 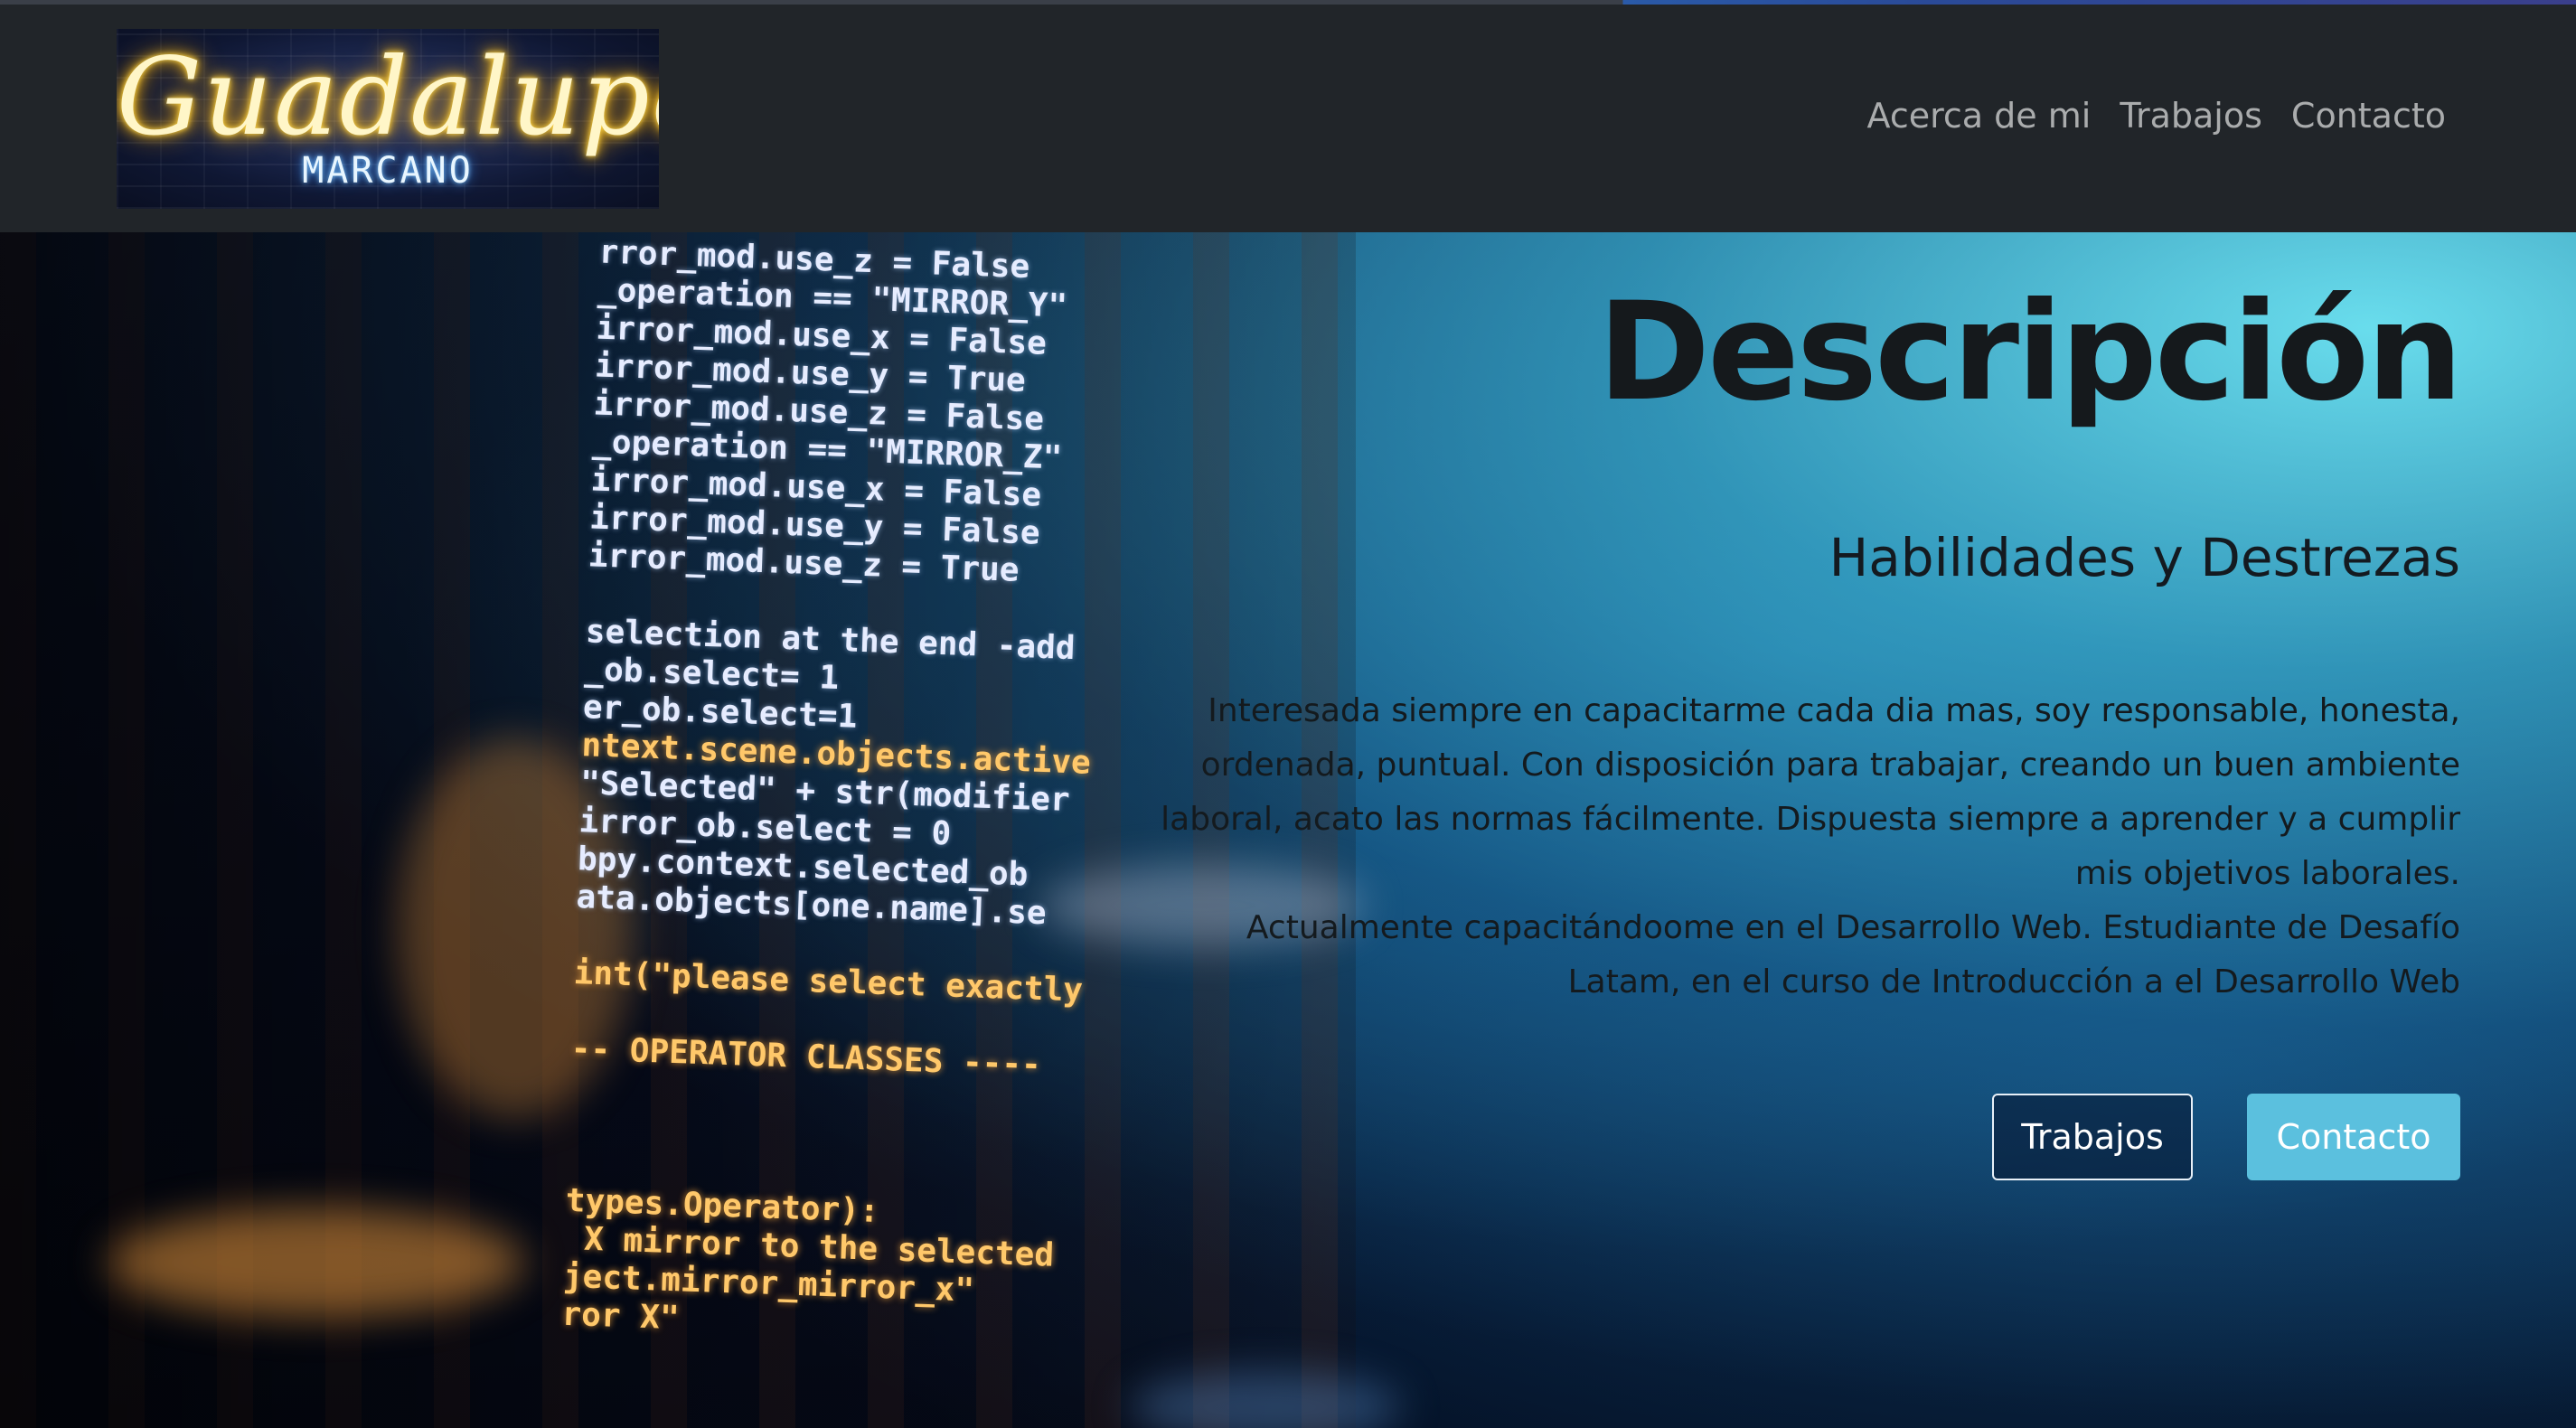 I want to click on hero-buttons: Trabajos Contacto, so click(x=2226, y=1137).